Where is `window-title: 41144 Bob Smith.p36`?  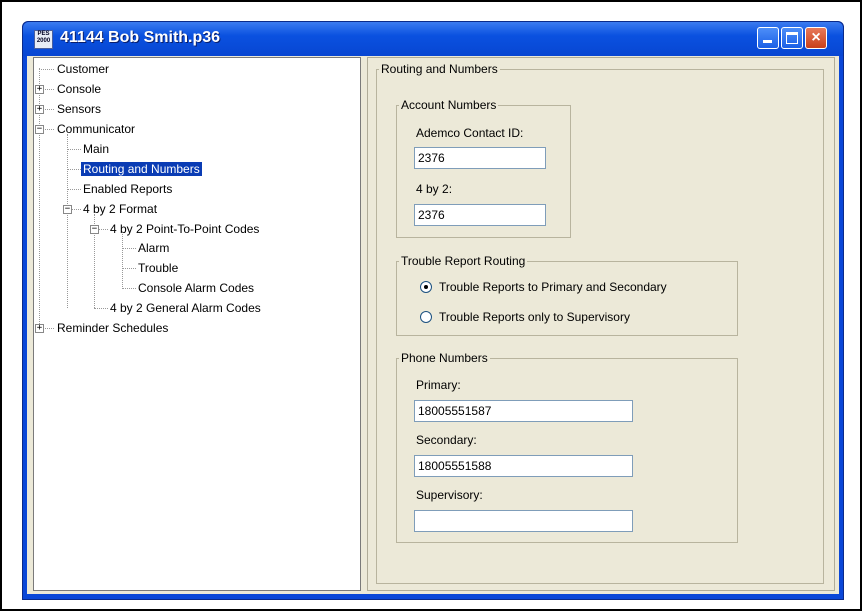
window-title: 41144 Bob Smith.p36 is located at coordinates (140, 37).